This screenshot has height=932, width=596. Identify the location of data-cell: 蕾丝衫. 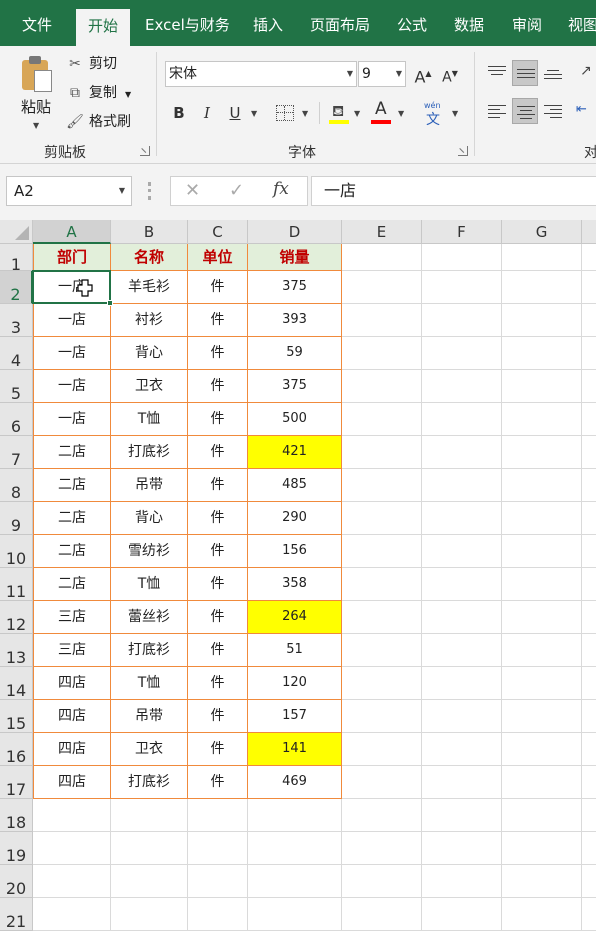
(149, 617).